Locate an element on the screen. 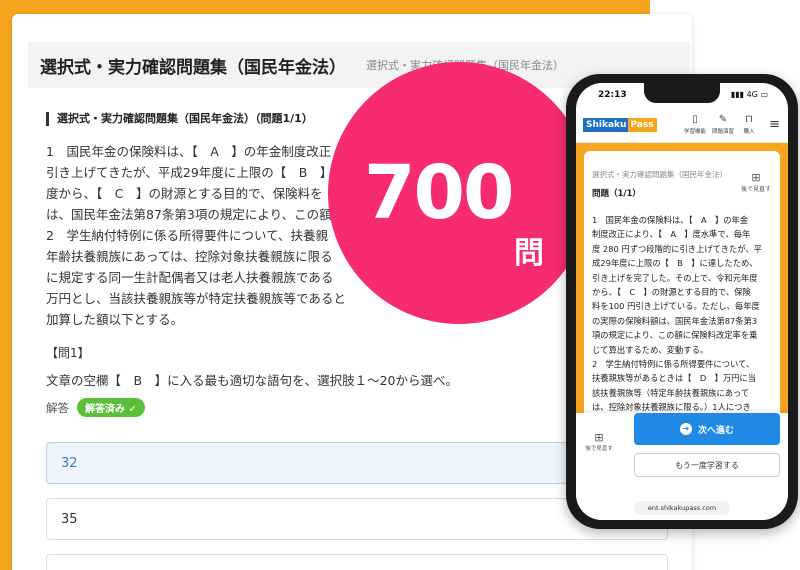 This screenshot has height=570, width=800. mobile-question-line: 度 280 円ずつ段階的に引き上げてきたが、平 is located at coordinates (677, 248).